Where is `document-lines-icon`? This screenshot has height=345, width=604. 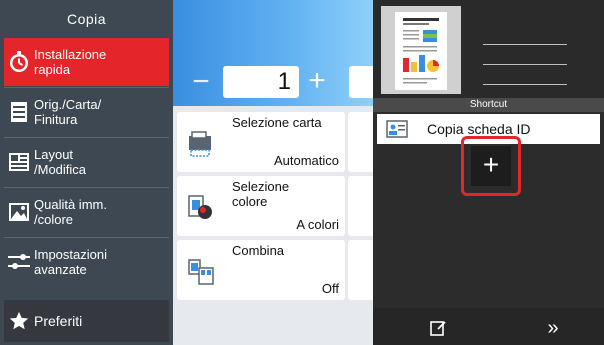 document-lines-icon is located at coordinates (19, 112).